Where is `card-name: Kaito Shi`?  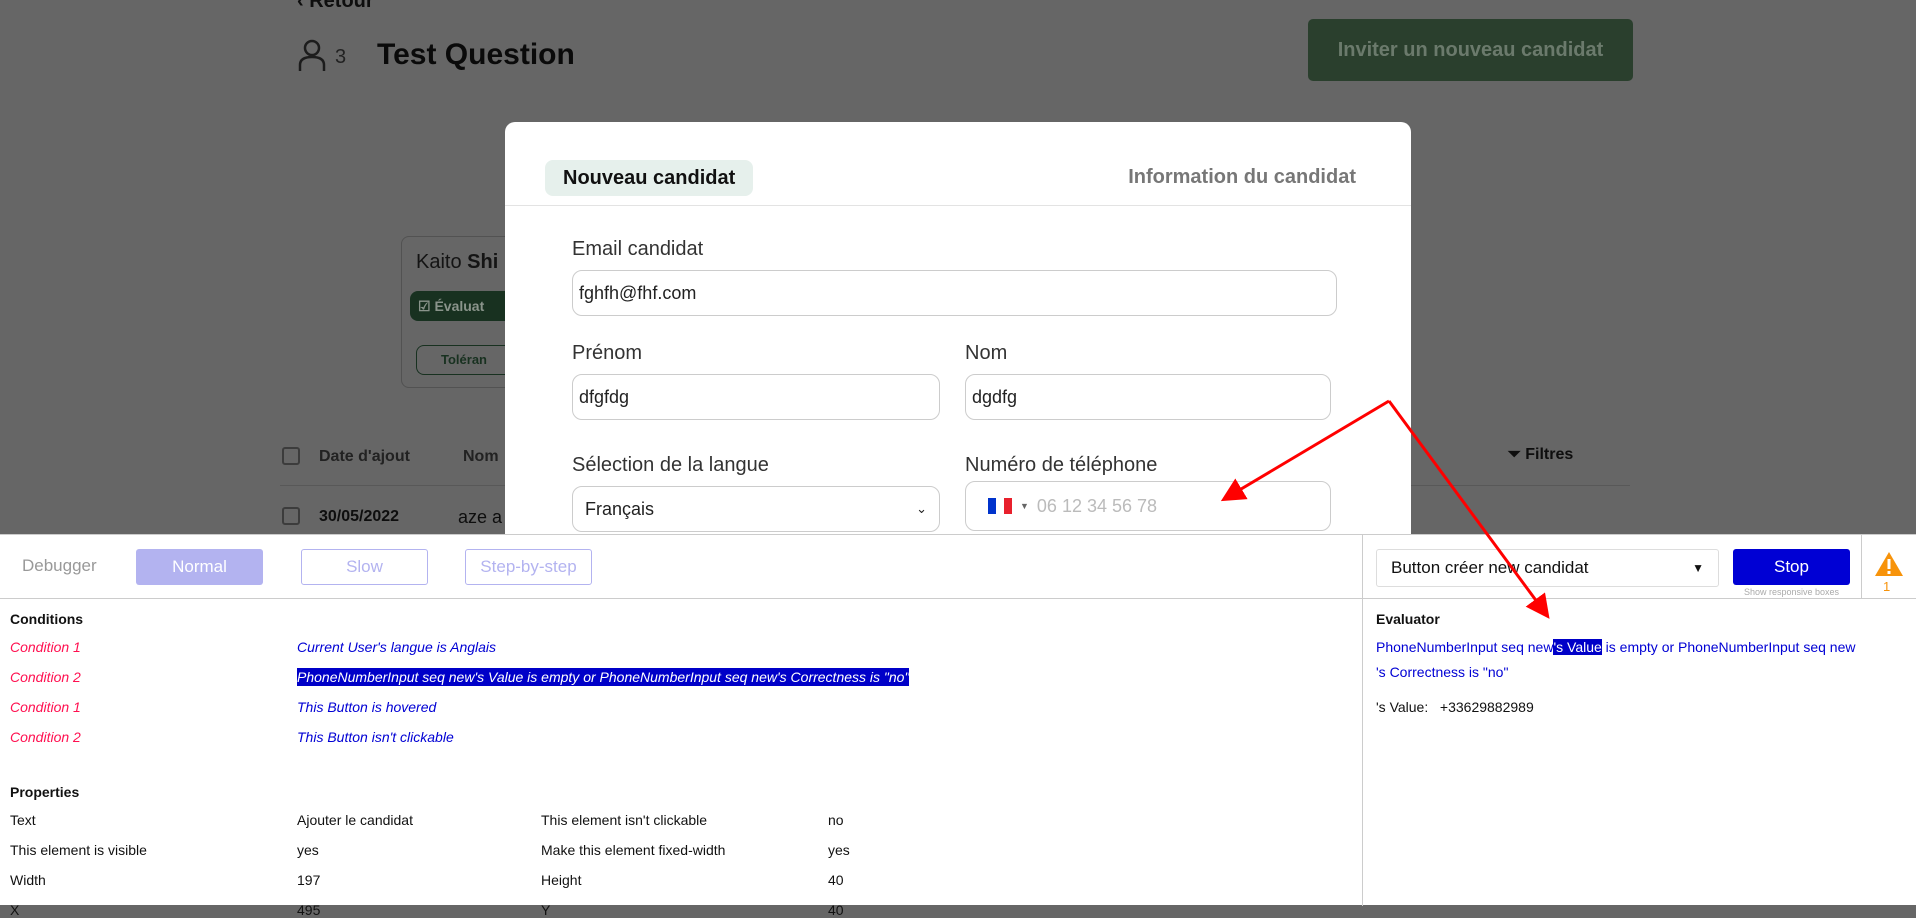 card-name: Kaito Shi is located at coordinates (457, 262).